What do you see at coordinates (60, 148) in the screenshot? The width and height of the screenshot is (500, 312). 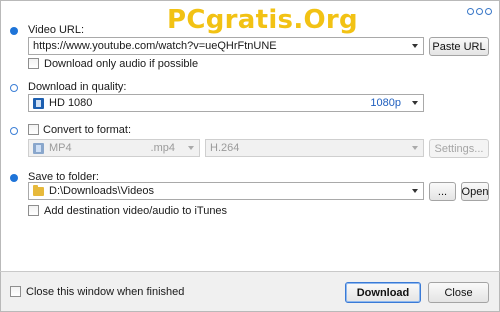 I see `format-value: MP4` at bounding box center [60, 148].